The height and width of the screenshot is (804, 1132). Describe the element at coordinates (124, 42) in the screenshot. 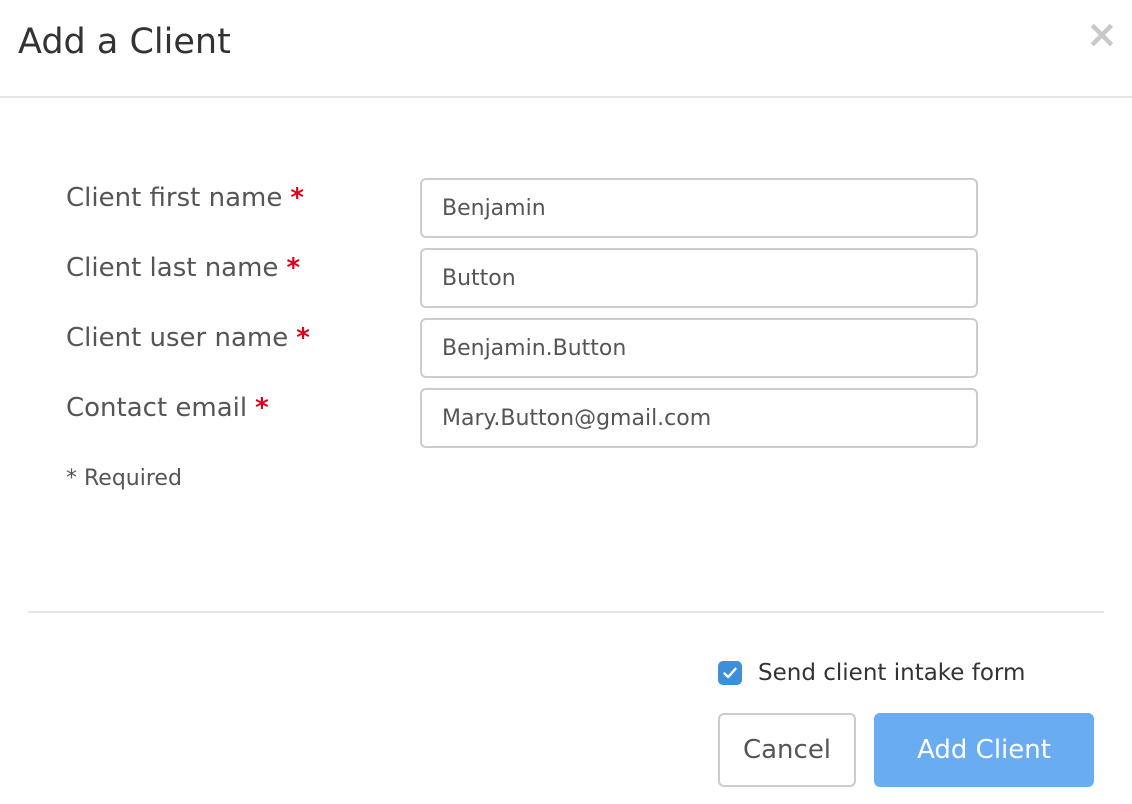

I see `dialog-title: Add a Client` at that location.